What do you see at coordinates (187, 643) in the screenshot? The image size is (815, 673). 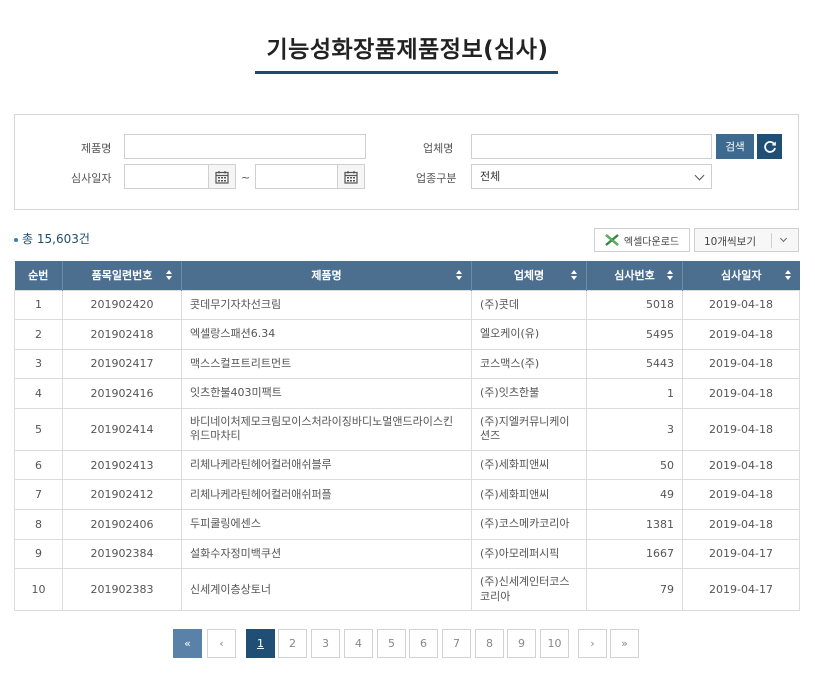 I see `first-page-button: «` at bounding box center [187, 643].